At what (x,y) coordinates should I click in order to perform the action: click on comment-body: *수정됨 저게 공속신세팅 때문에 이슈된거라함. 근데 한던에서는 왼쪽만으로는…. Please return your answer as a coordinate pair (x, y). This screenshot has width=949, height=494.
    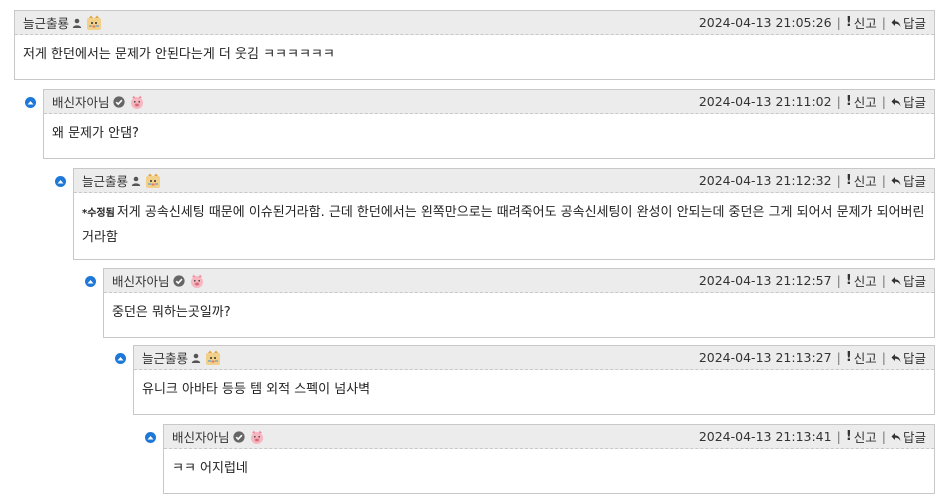
    Looking at the image, I should click on (504, 226).